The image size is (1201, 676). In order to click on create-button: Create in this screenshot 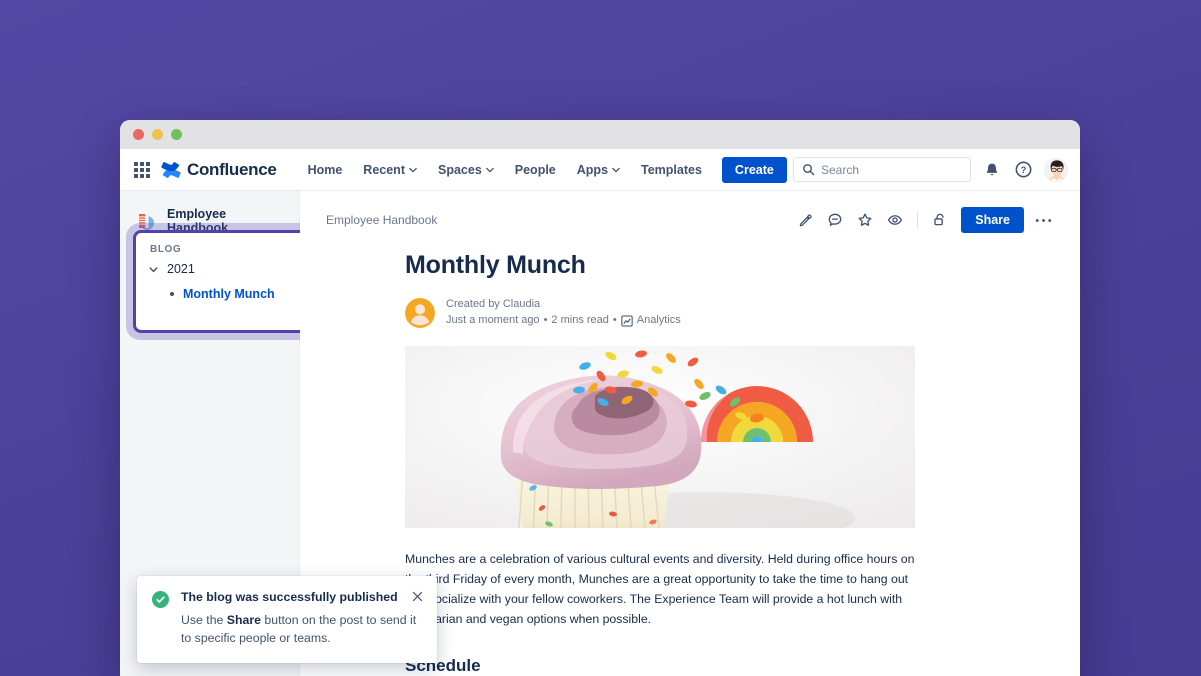, I will do `click(754, 169)`.